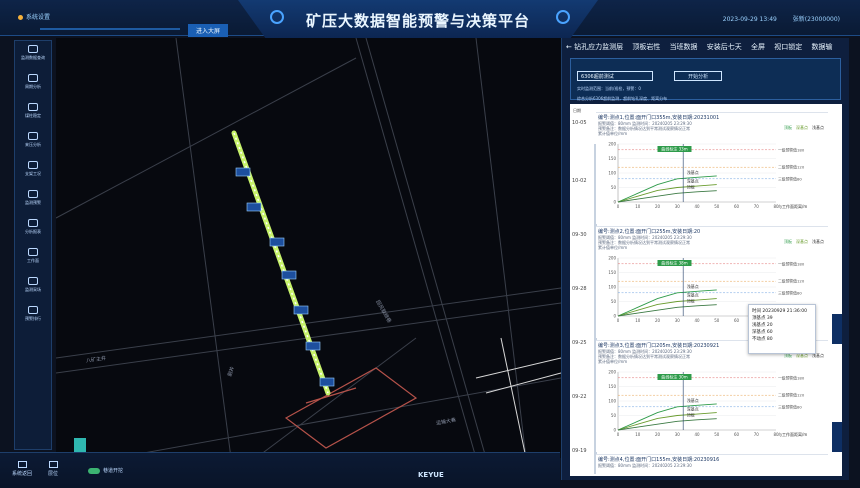 Image resolution: width=860 pixels, height=488 pixels. What do you see at coordinates (822, 47) in the screenshot?
I see `tab-data: 数据输` at bounding box center [822, 47].